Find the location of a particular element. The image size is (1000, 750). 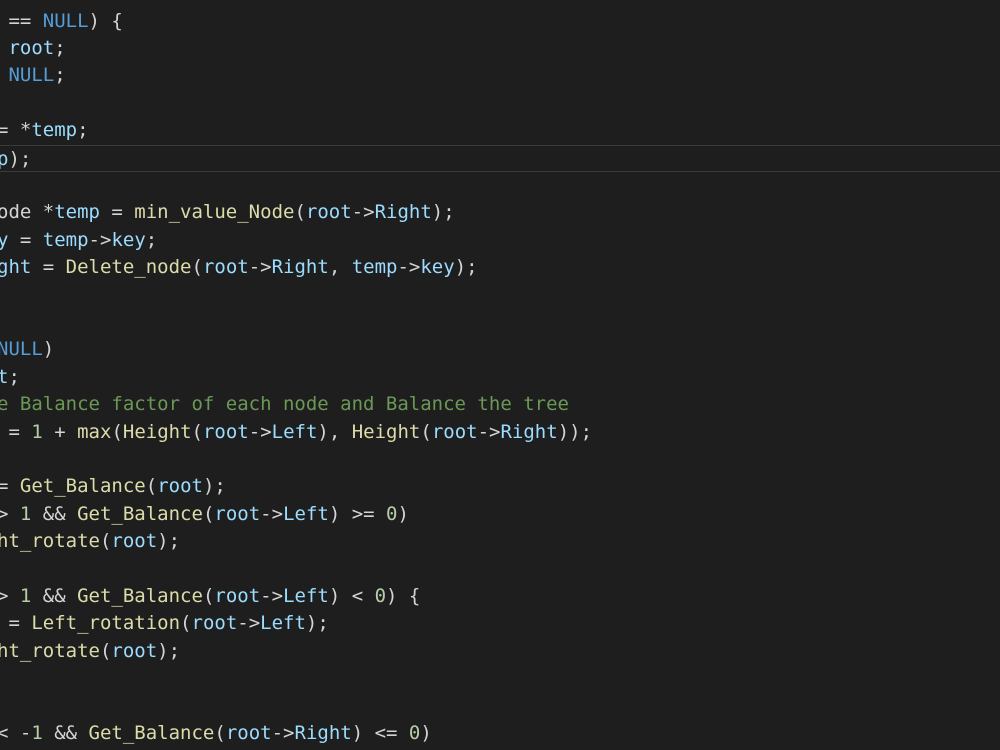

code-line: NULL) is located at coordinates (27, 349).